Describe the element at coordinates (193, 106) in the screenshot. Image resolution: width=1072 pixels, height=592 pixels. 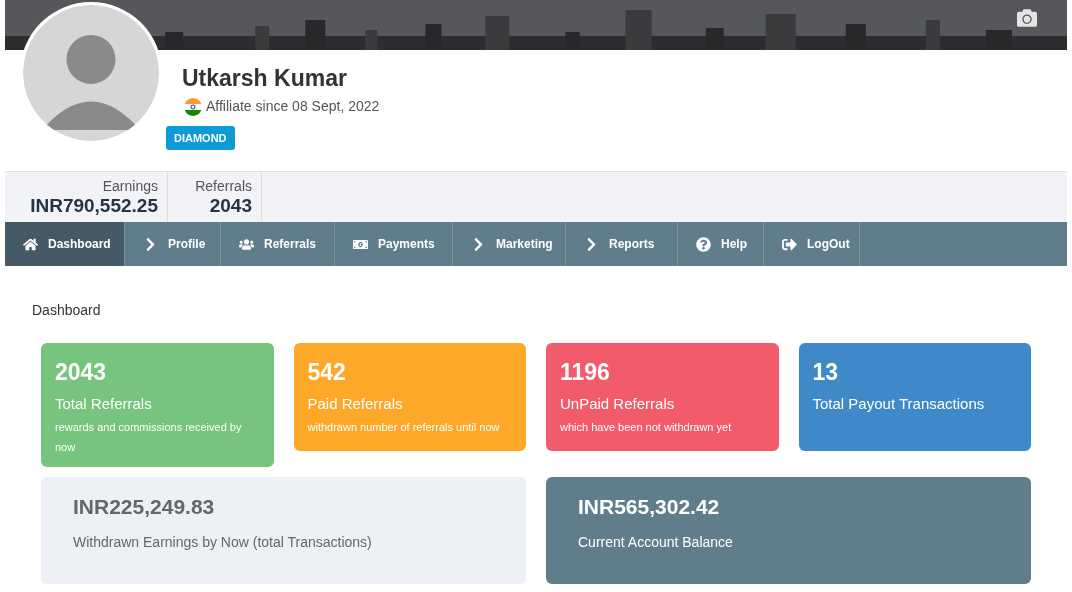
I see `flag-icon` at that location.